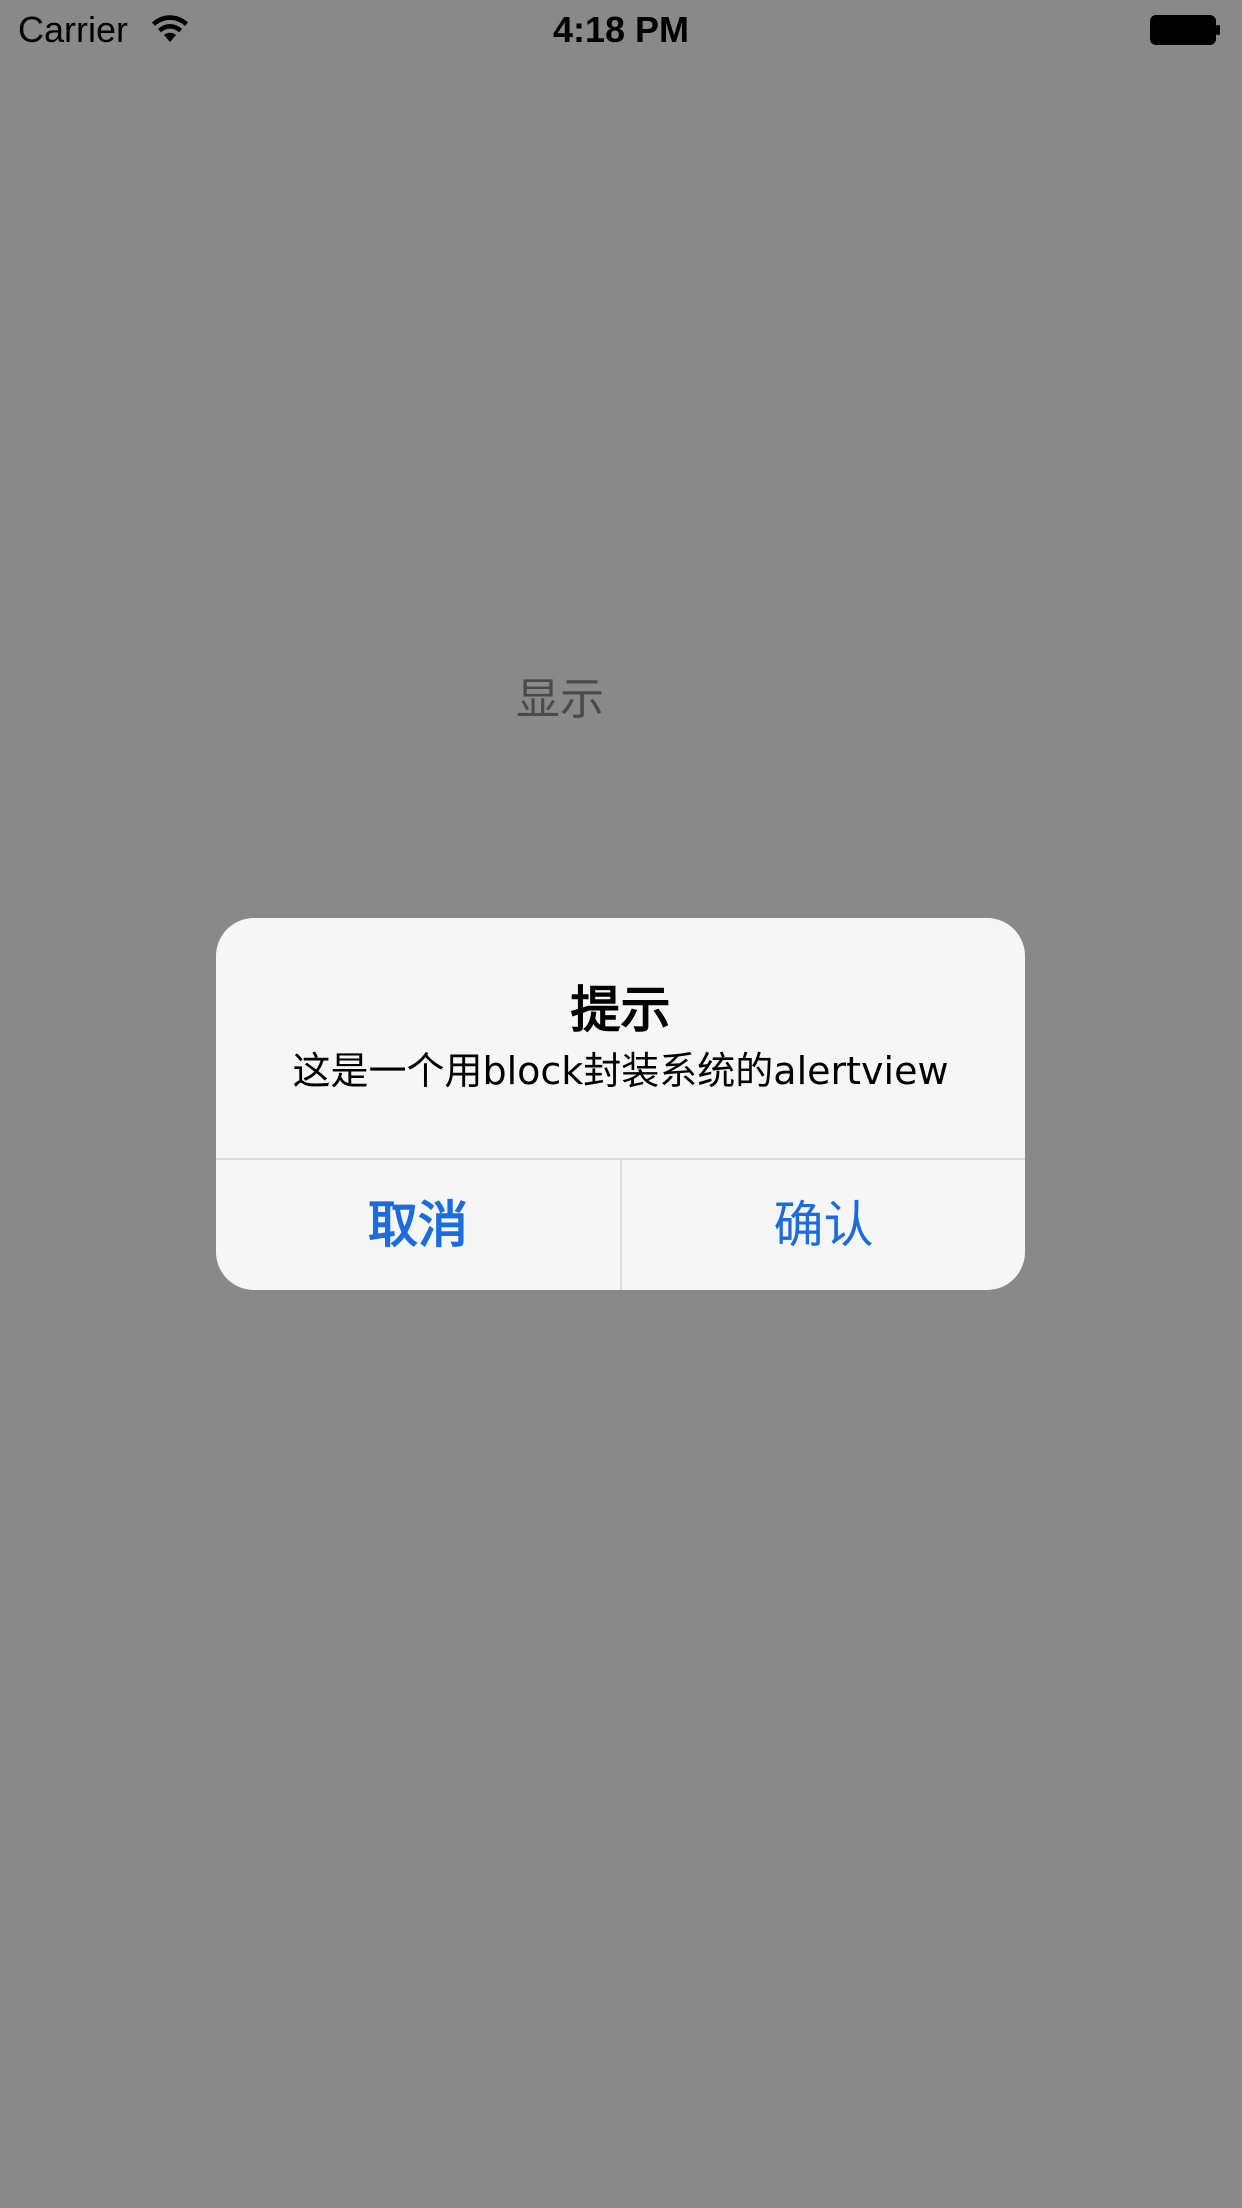  What do you see at coordinates (823, 1225) in the screenshot?
I see `confirm-button: 确认` at bounding box center [823, 1225].